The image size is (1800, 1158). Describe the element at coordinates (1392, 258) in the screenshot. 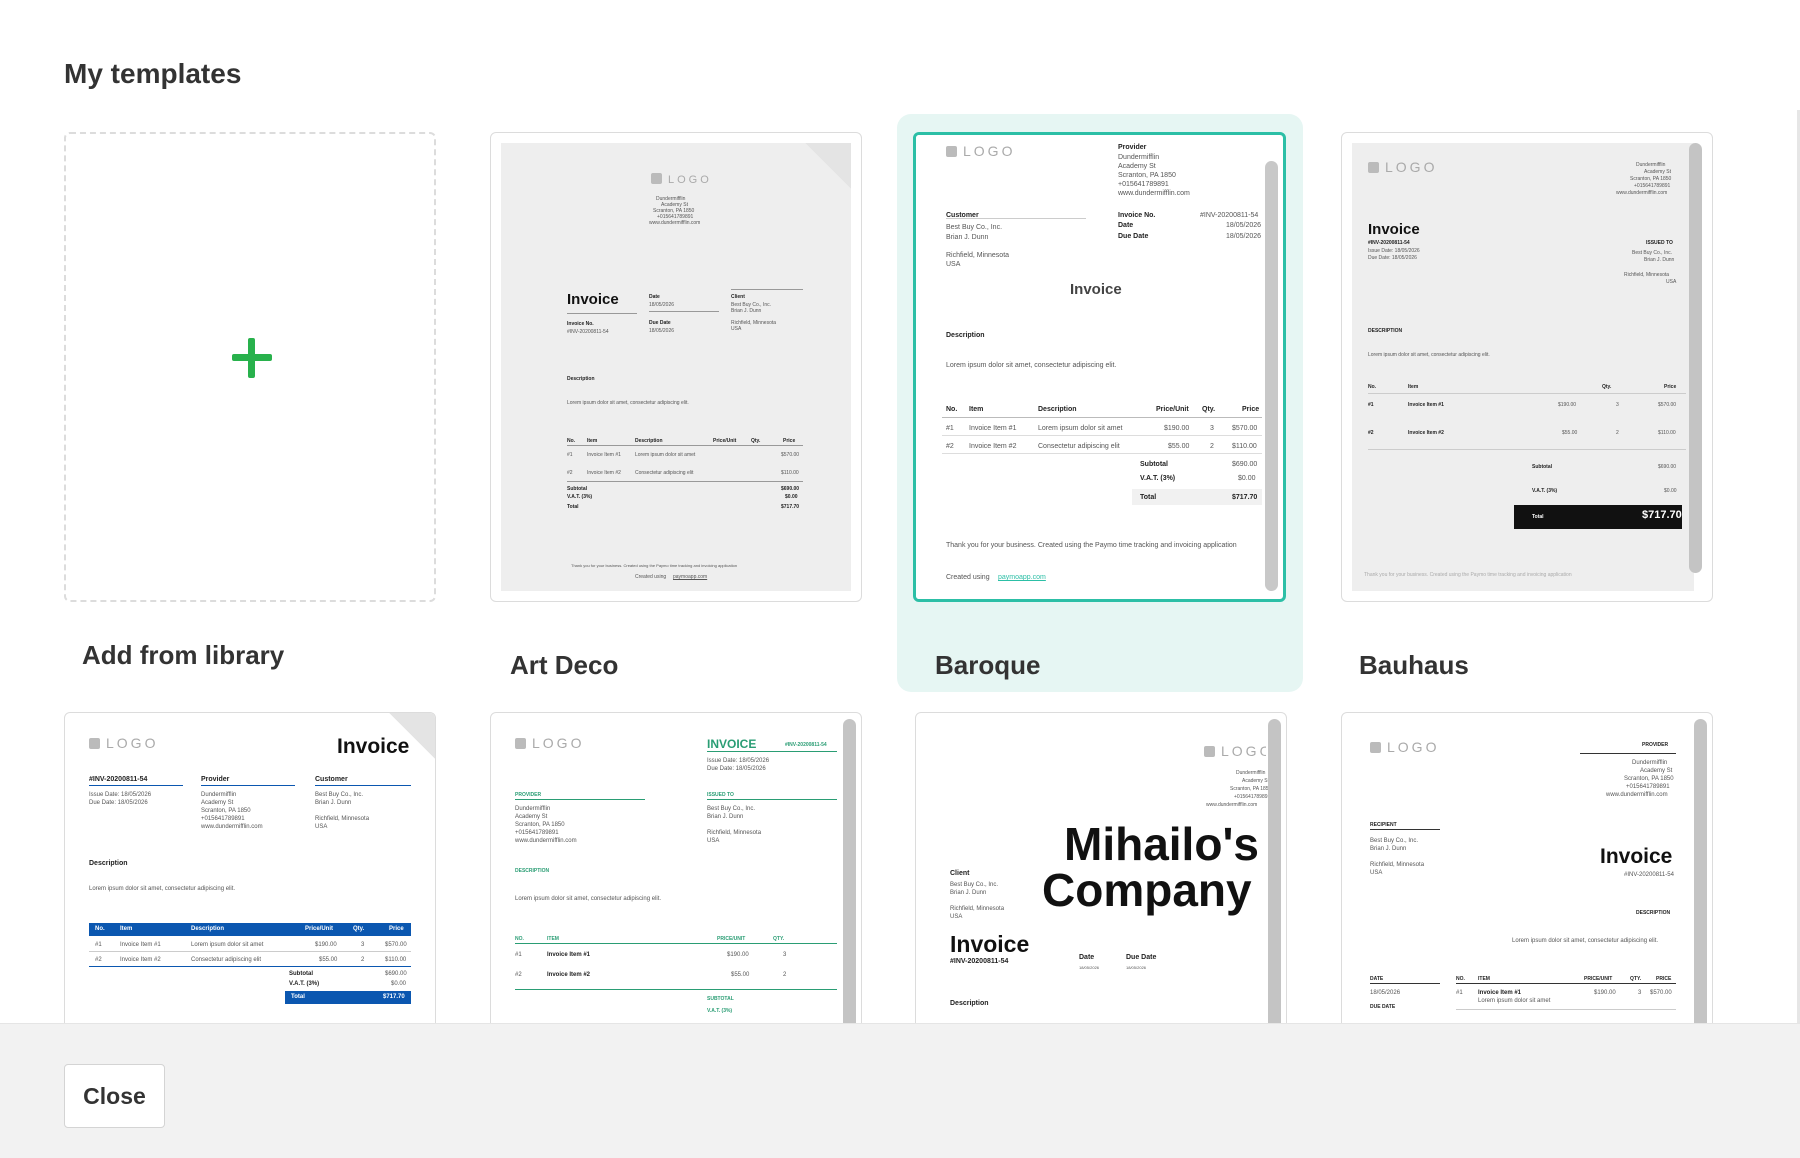

I see `field-value: Due Date: 18/05/2026` at that location.